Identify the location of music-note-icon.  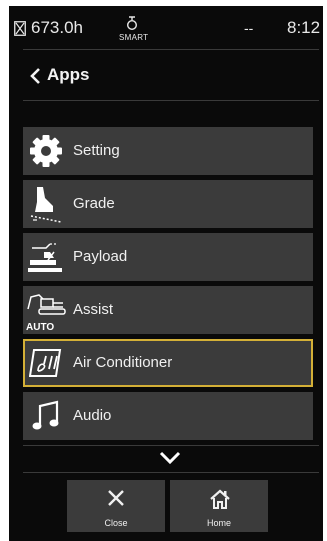
(46, 416).